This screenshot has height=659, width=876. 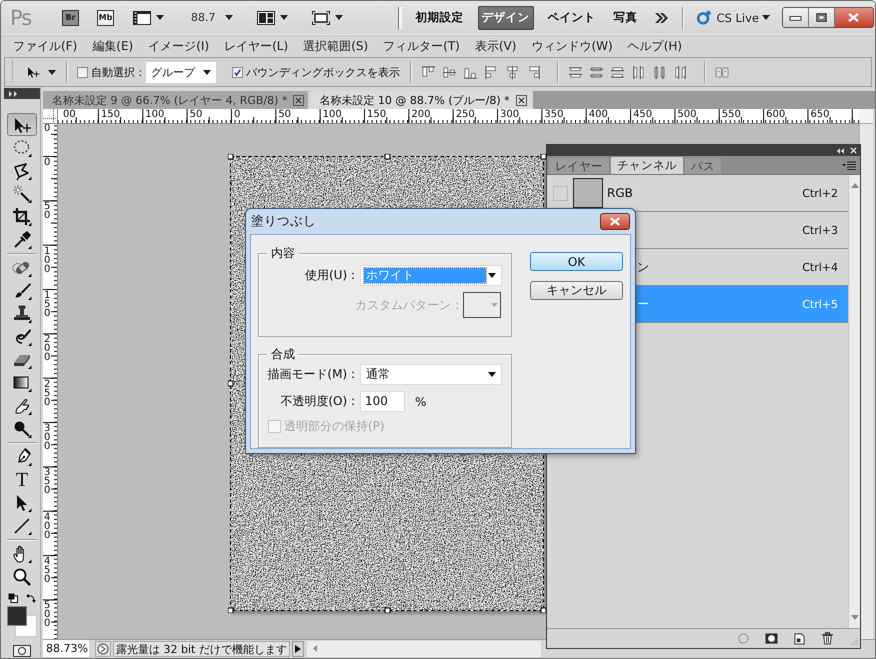 I want to click on trash-icon, so click(x=827, y=638).